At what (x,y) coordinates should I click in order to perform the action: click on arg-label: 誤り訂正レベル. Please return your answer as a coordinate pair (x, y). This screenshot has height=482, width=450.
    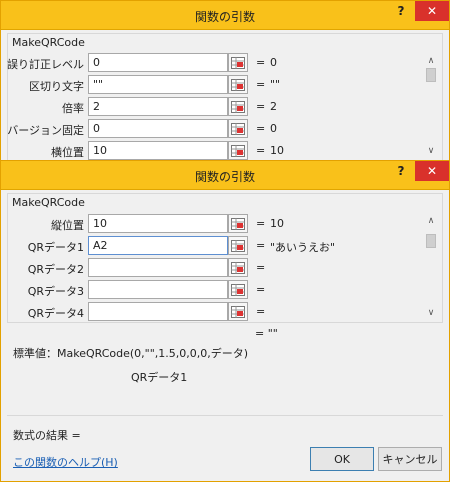
    Looking at the image, I should click on (45, 64).